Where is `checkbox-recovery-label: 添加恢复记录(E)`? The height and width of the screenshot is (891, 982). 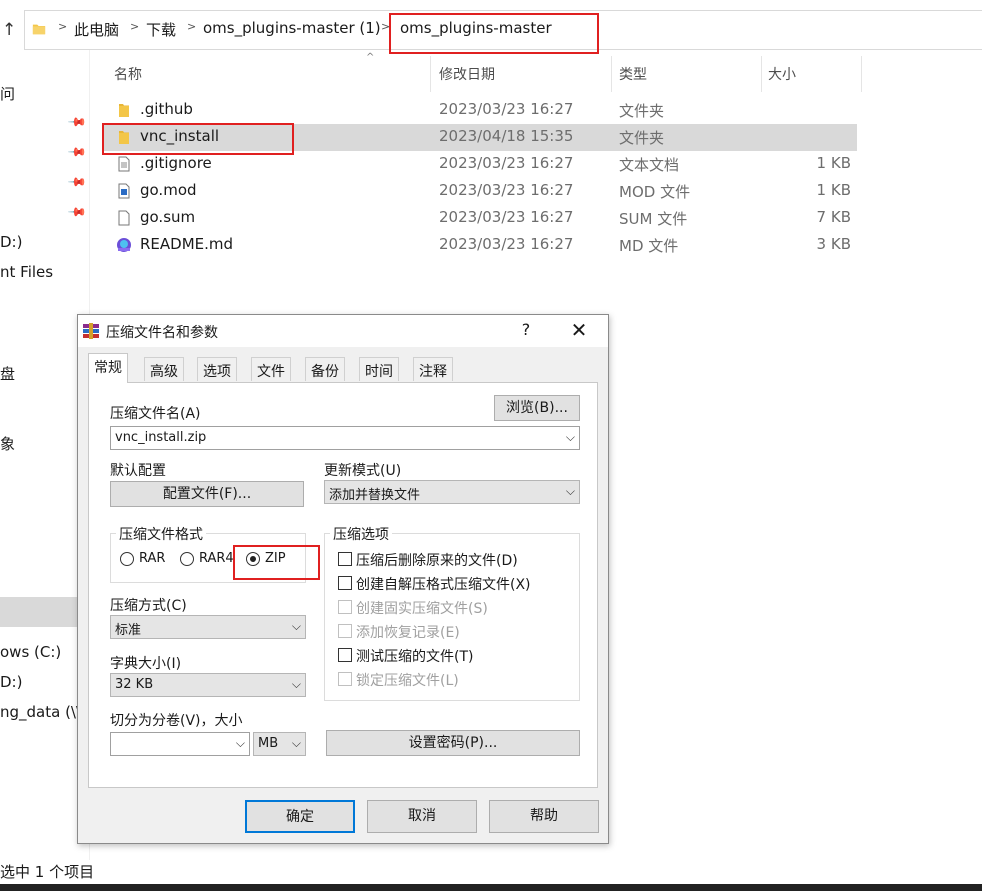
checkbox-recovery-label: 添加恢复记录(E) is located at coordinates (408, 633).